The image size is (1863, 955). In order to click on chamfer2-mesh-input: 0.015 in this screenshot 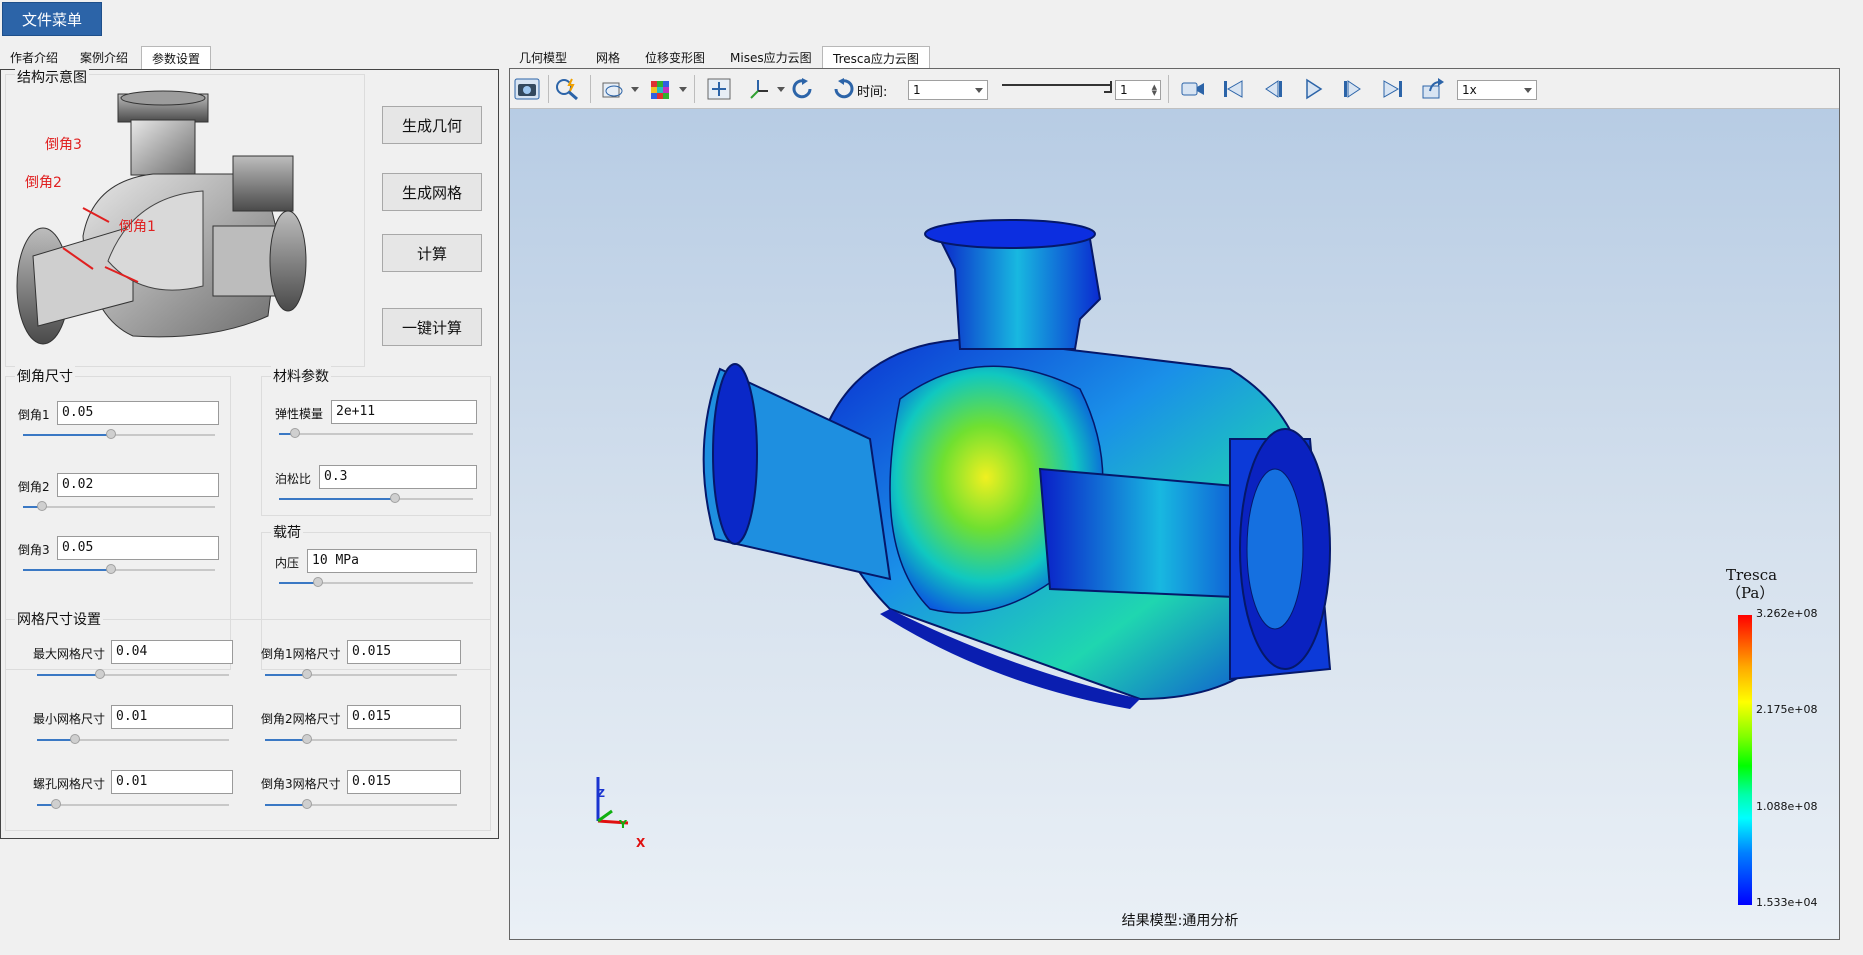, I will do `click(404, 717)`.